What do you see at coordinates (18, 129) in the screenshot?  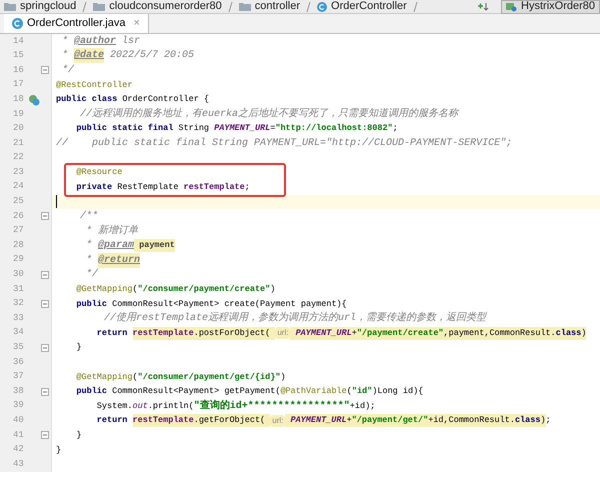 I see `line-number: 20` at bounding box center [18, 129].